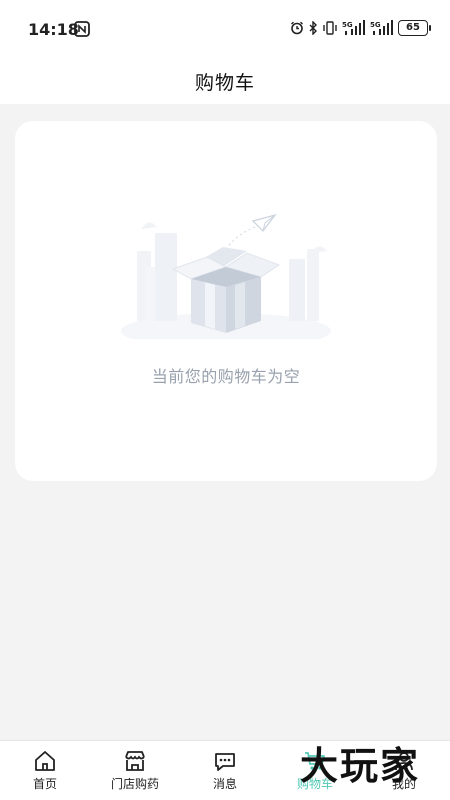 This screenshot has height=800, width=450. I want to click on empty-cart-message: 当前您的购物车为空, so click(226, 376).